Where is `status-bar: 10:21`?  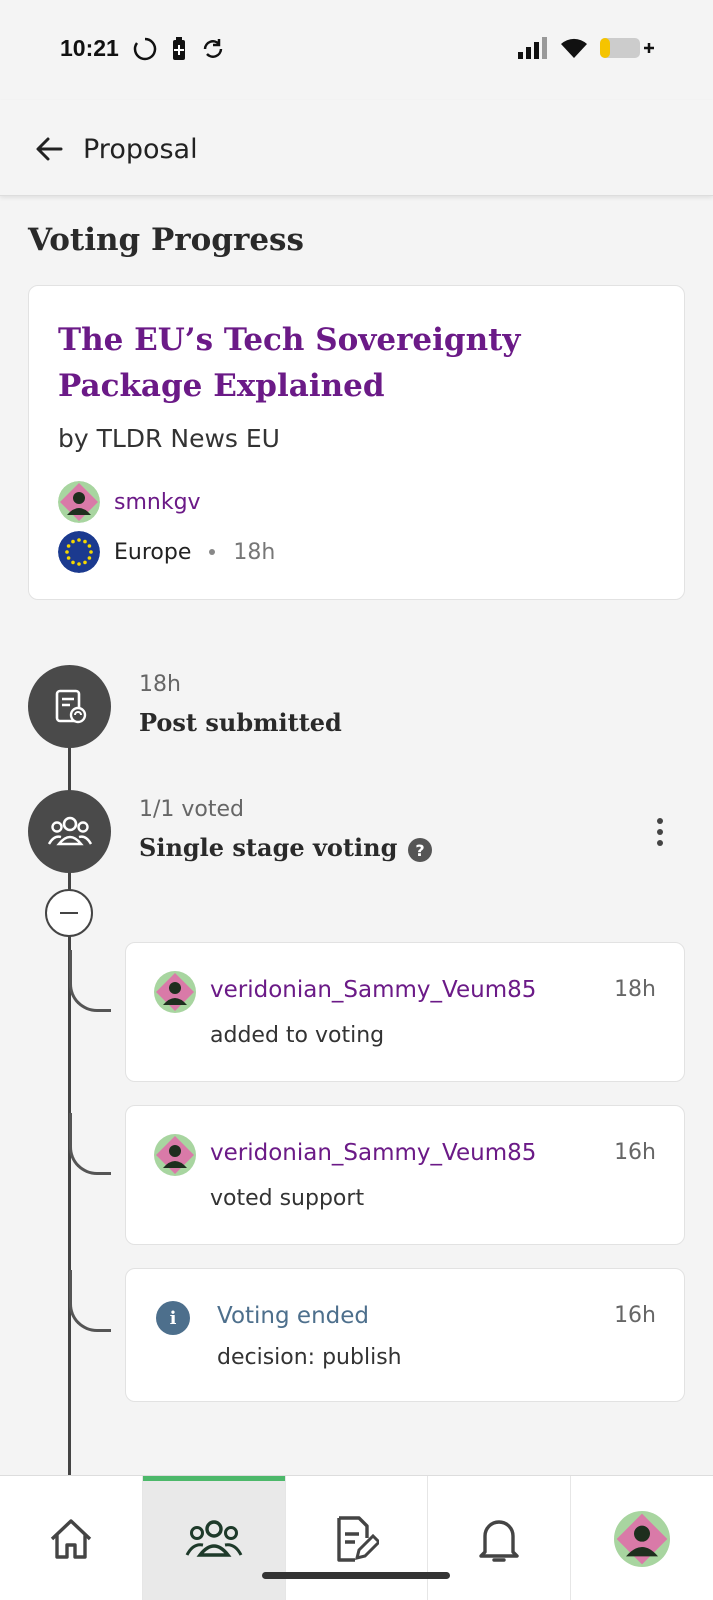
status-bar: 10:21 is located at coordinates (356, 50).